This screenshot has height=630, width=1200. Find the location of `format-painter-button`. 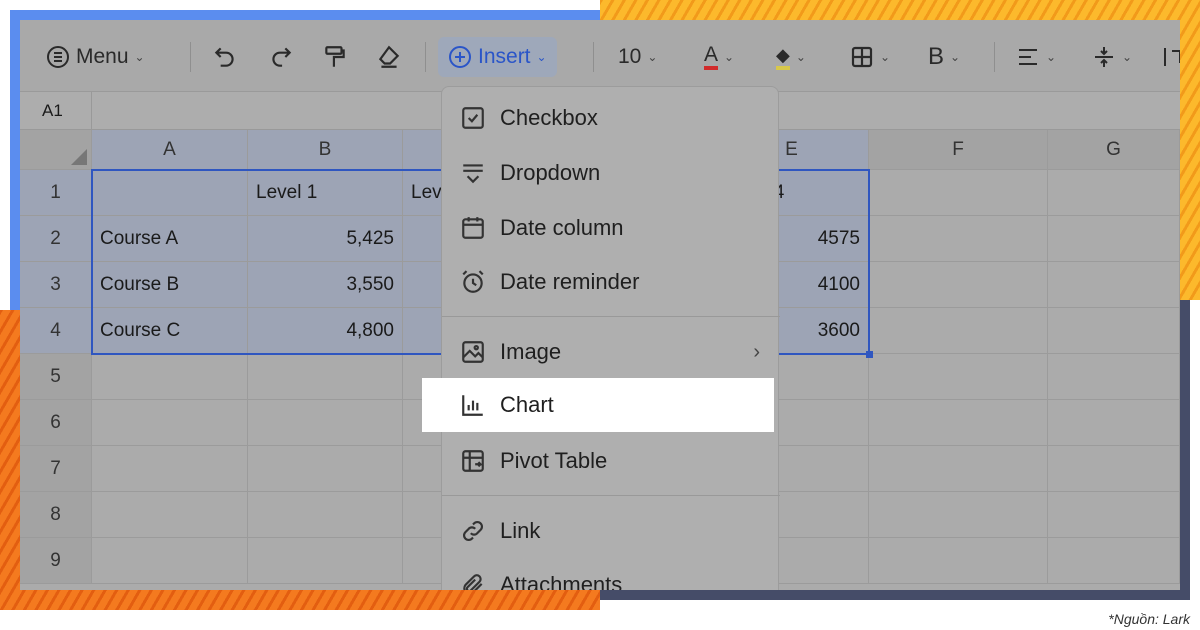

format-painter-button is located at coordinates (335, 57).